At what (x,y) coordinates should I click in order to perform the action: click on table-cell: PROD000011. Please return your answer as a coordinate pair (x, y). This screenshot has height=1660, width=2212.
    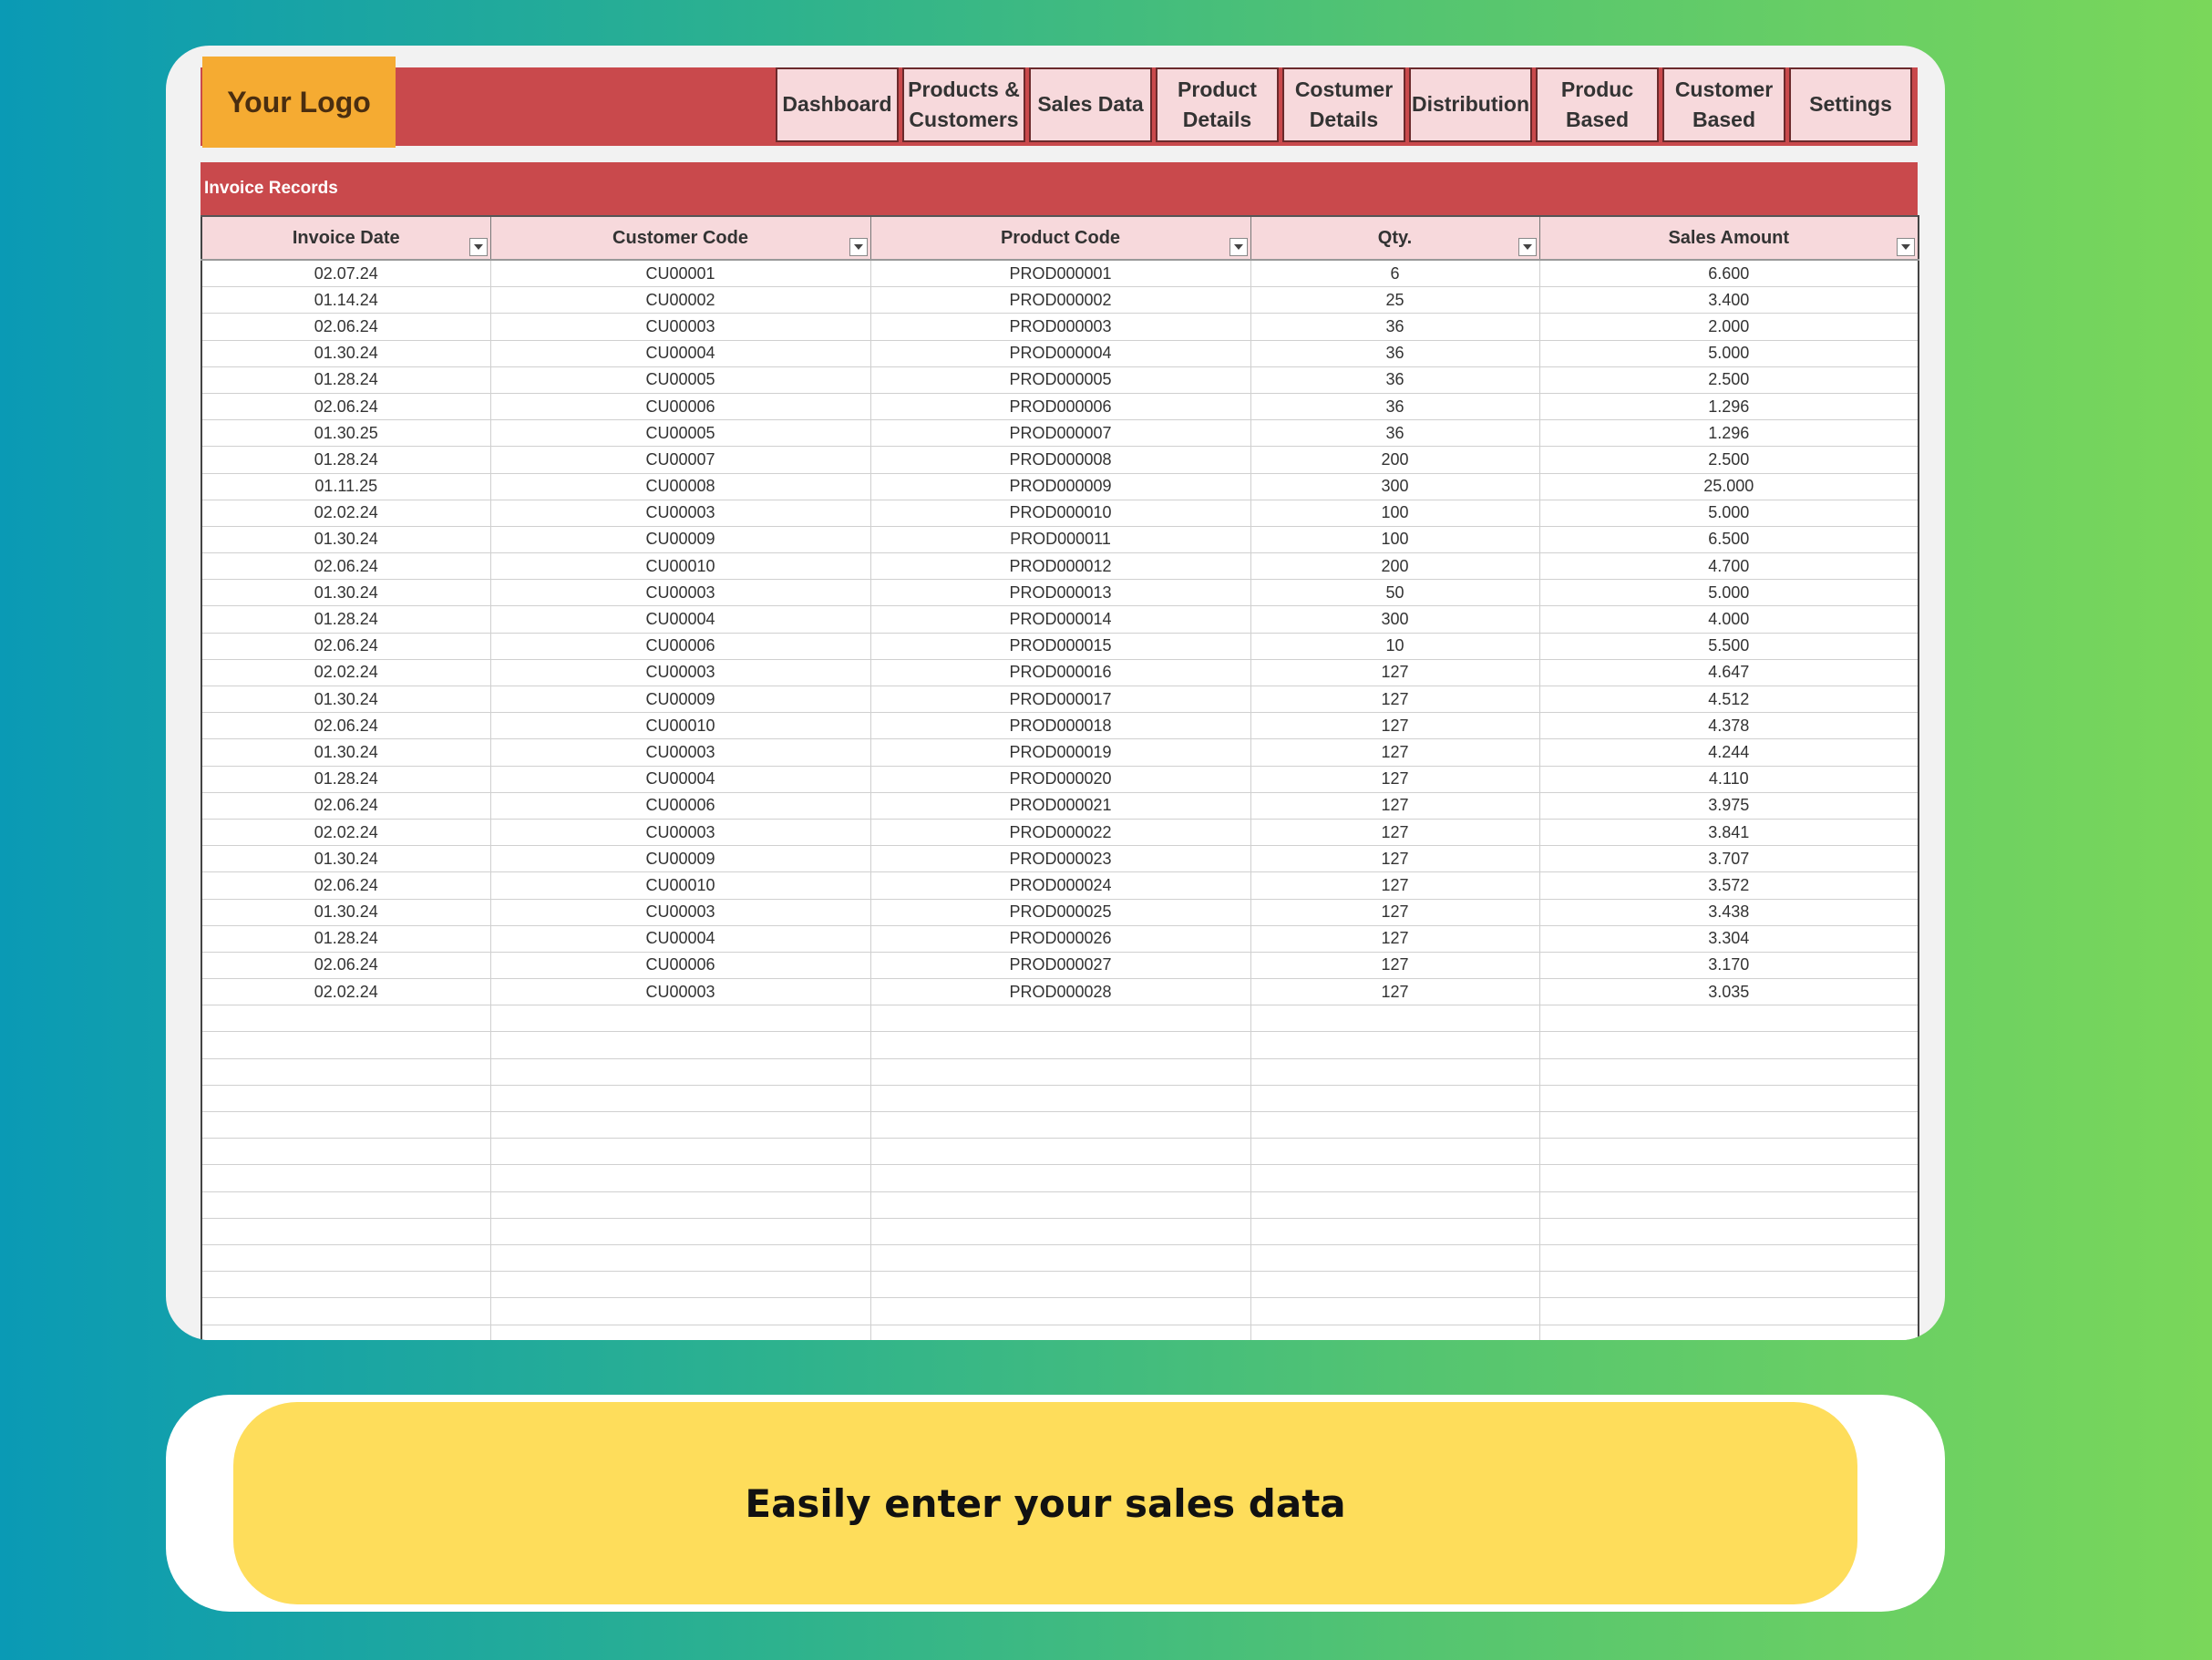
    Looking at the image, I should click on (1060, 540).